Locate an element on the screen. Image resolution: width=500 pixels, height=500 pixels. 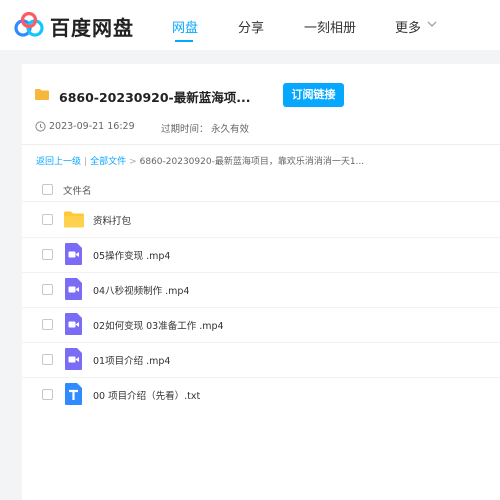
breadcrumb-arrow: > is located at coordinates (133, 162).